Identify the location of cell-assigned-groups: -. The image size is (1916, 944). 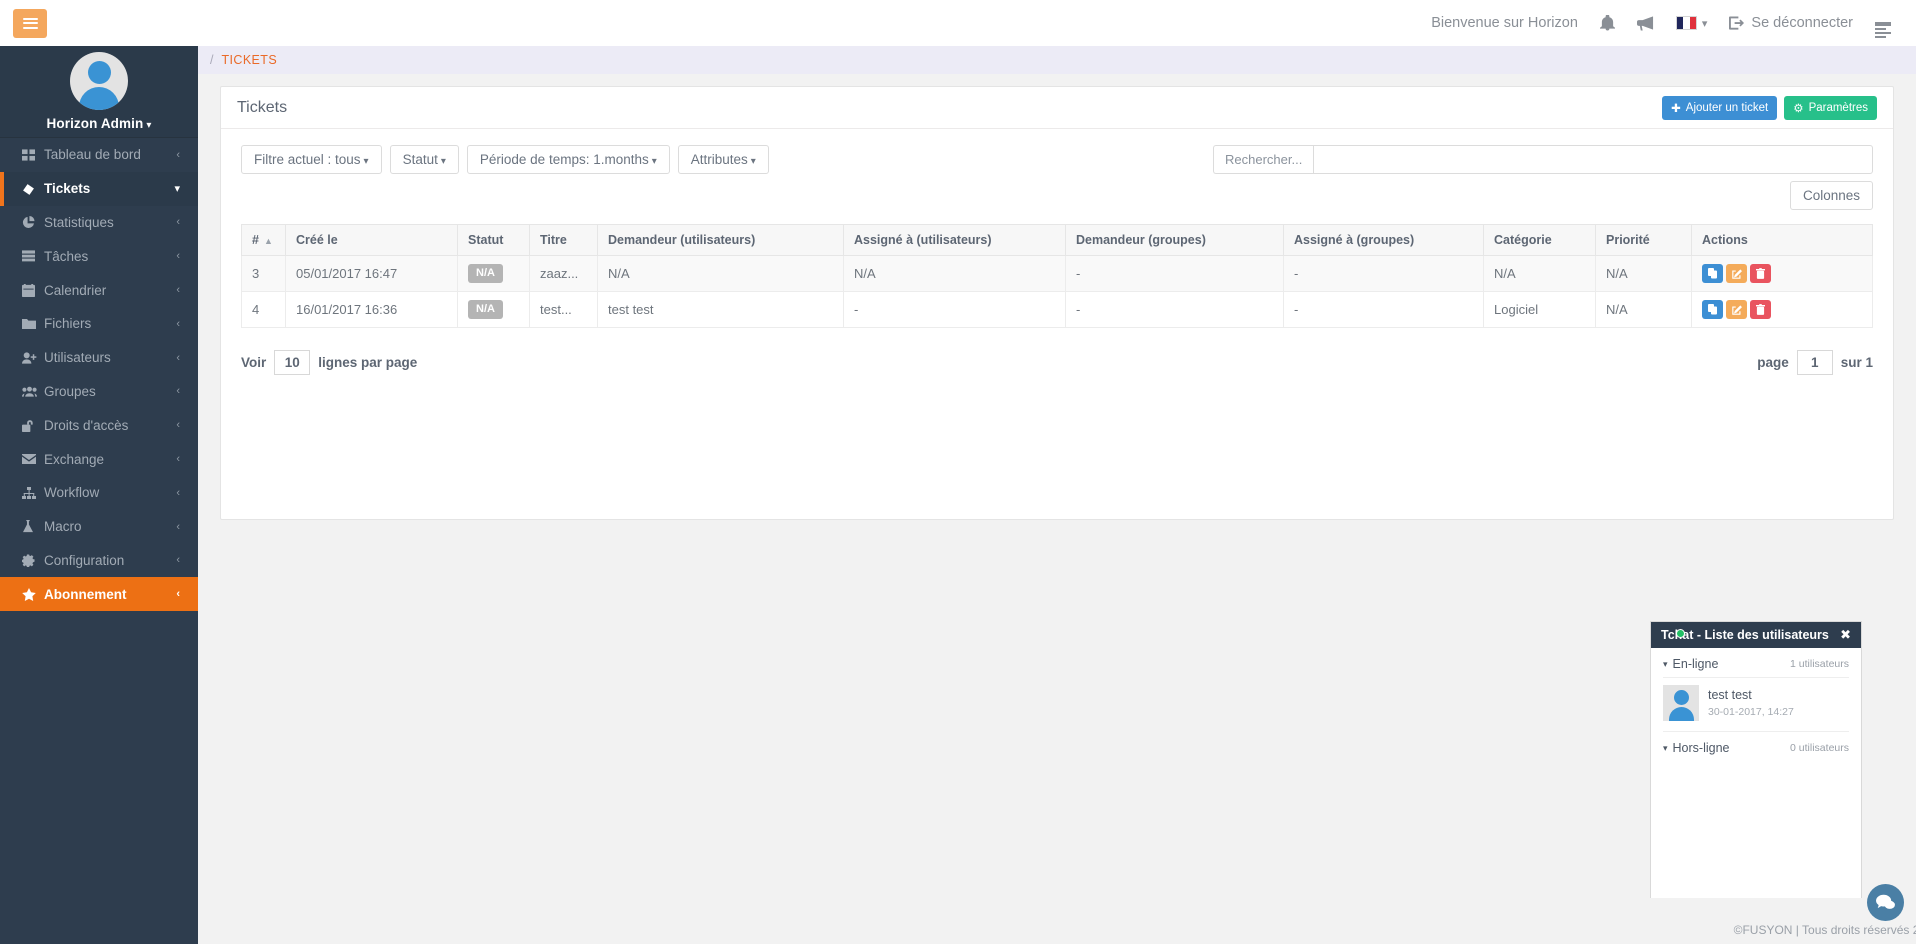
(1383, 309).